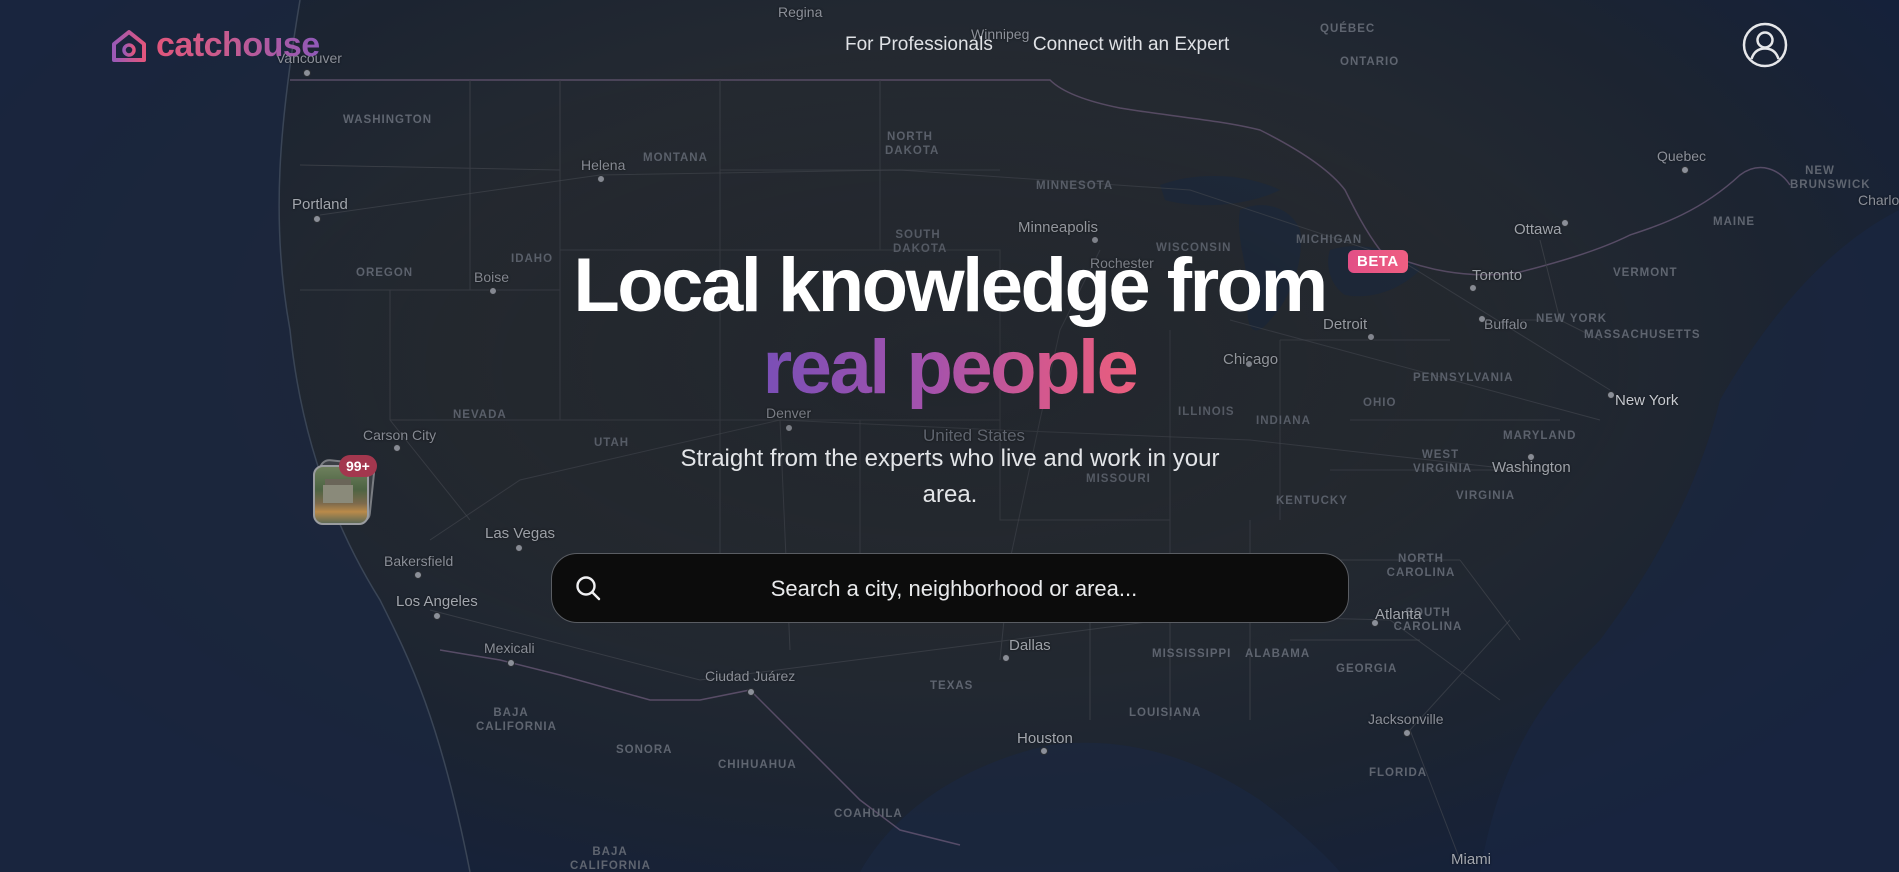 The height and width of the screenshot is (872, 1899). Describe the element at coordinates (1421, 566) in the screenshot. I see `map-region-label: NORTH CAROLINA` at that location.